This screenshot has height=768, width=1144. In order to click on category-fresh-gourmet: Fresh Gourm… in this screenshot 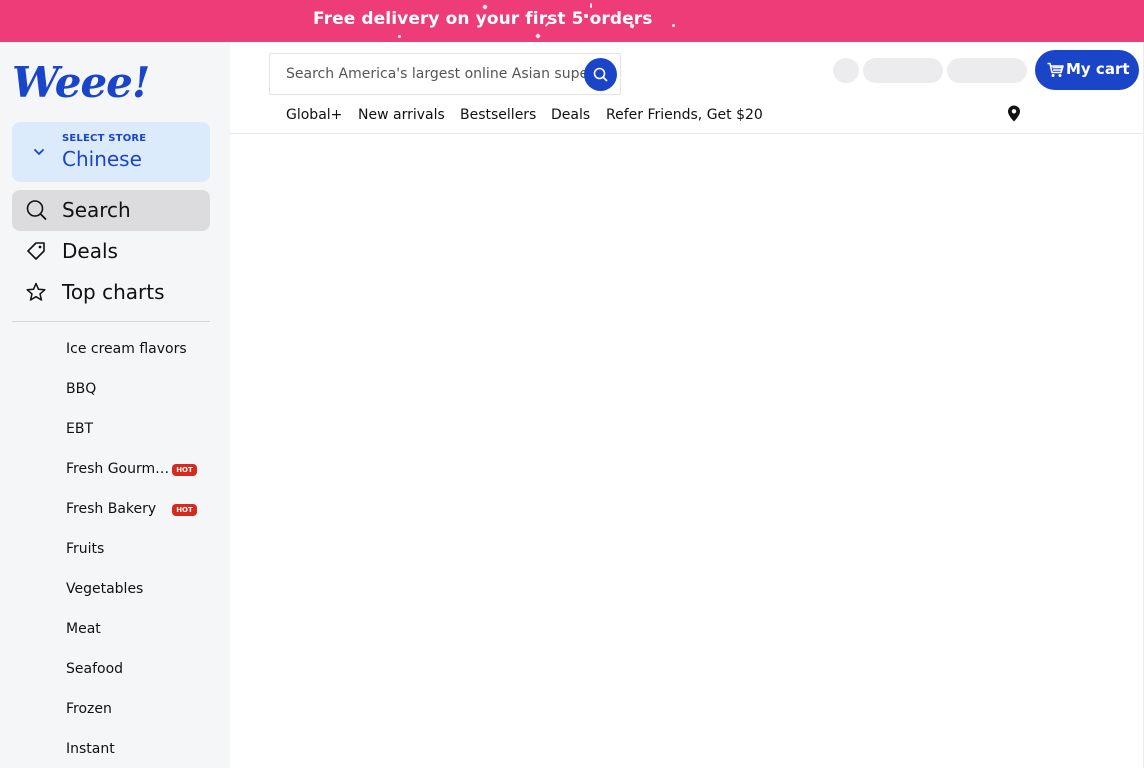, I will do `click(117, 469)`.